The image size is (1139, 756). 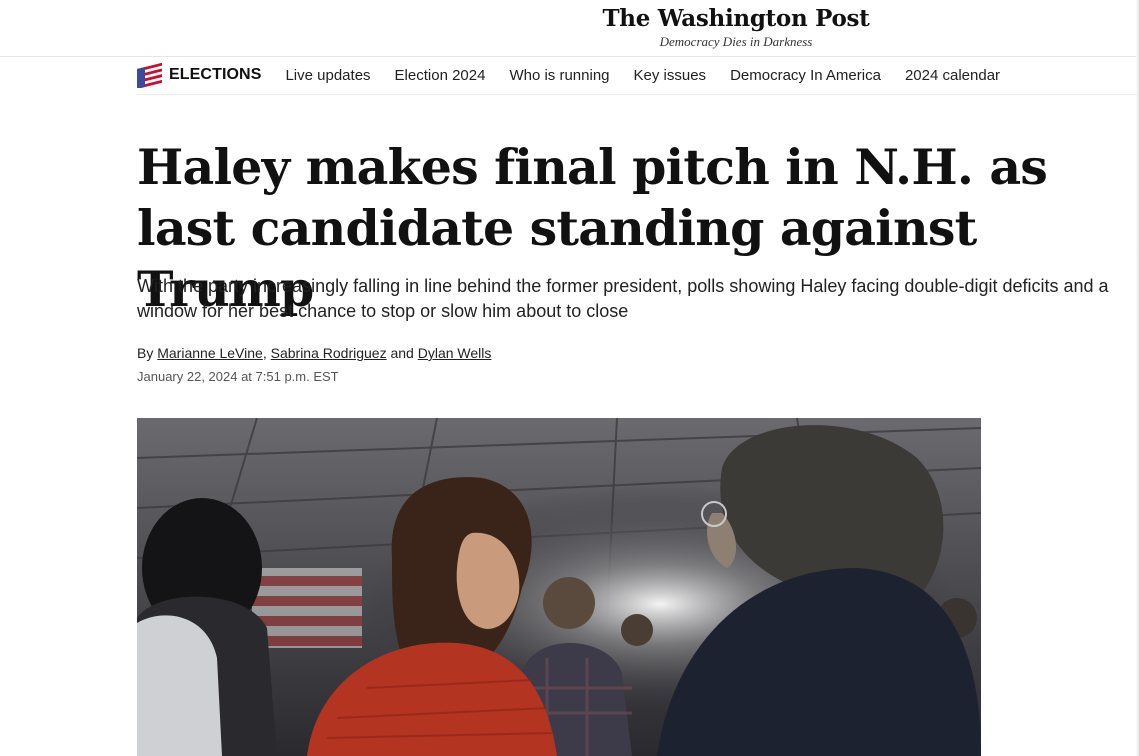 What do you see at coordinates (329, 353) in the screenshot?
I see `author-link-sabrina-rodriguez: Sabrina Rodriguez` at bounding box center [329, 353].